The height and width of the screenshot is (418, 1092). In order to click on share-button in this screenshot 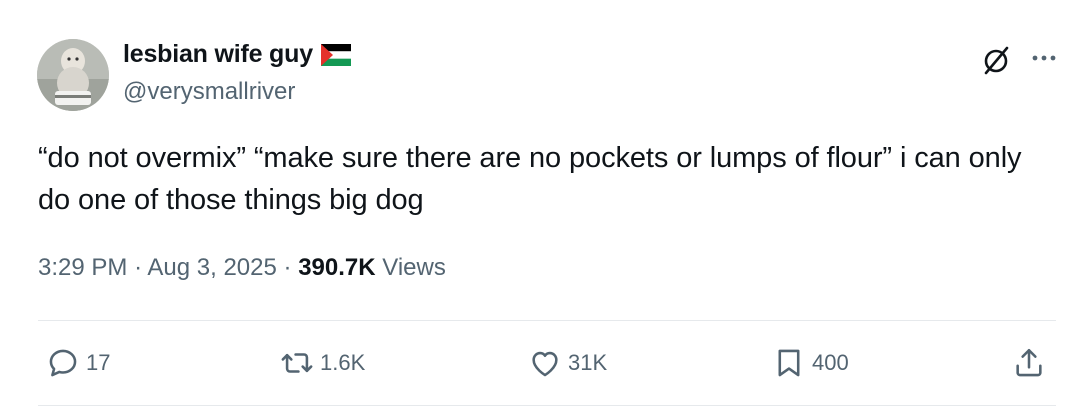, I will do `click(1029, 363)`.